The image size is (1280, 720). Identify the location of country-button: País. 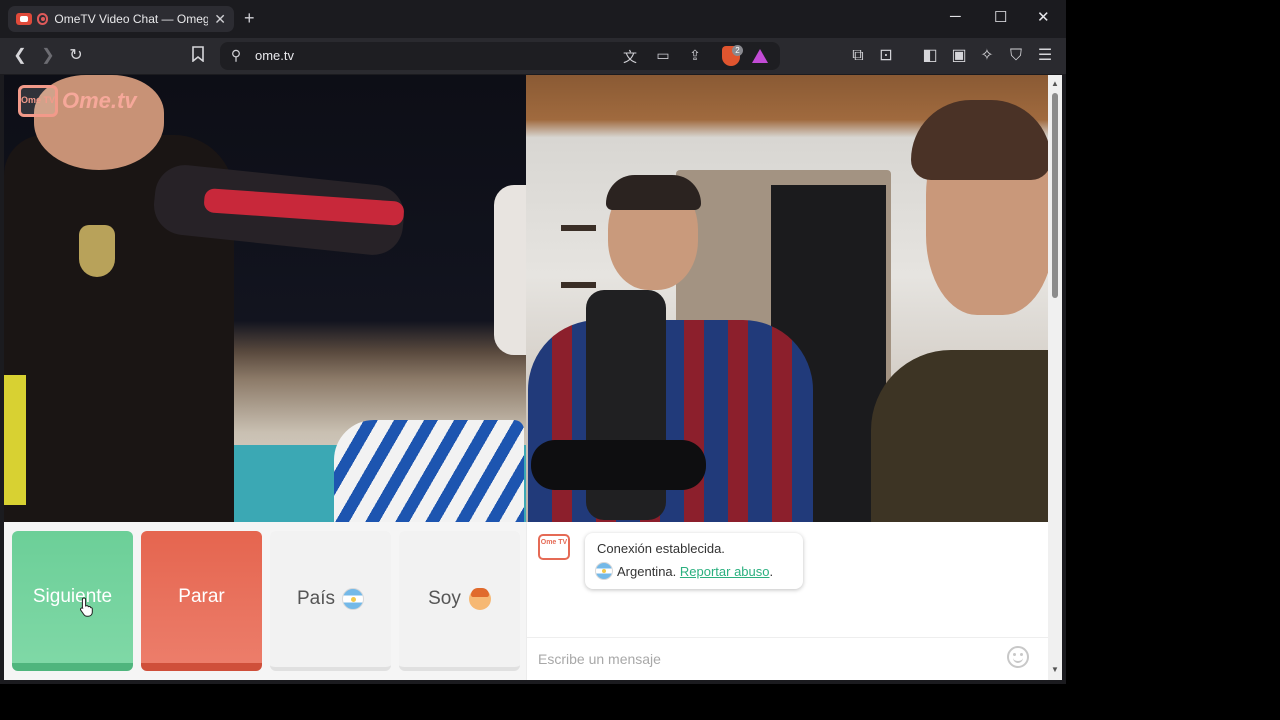
(330, 601).